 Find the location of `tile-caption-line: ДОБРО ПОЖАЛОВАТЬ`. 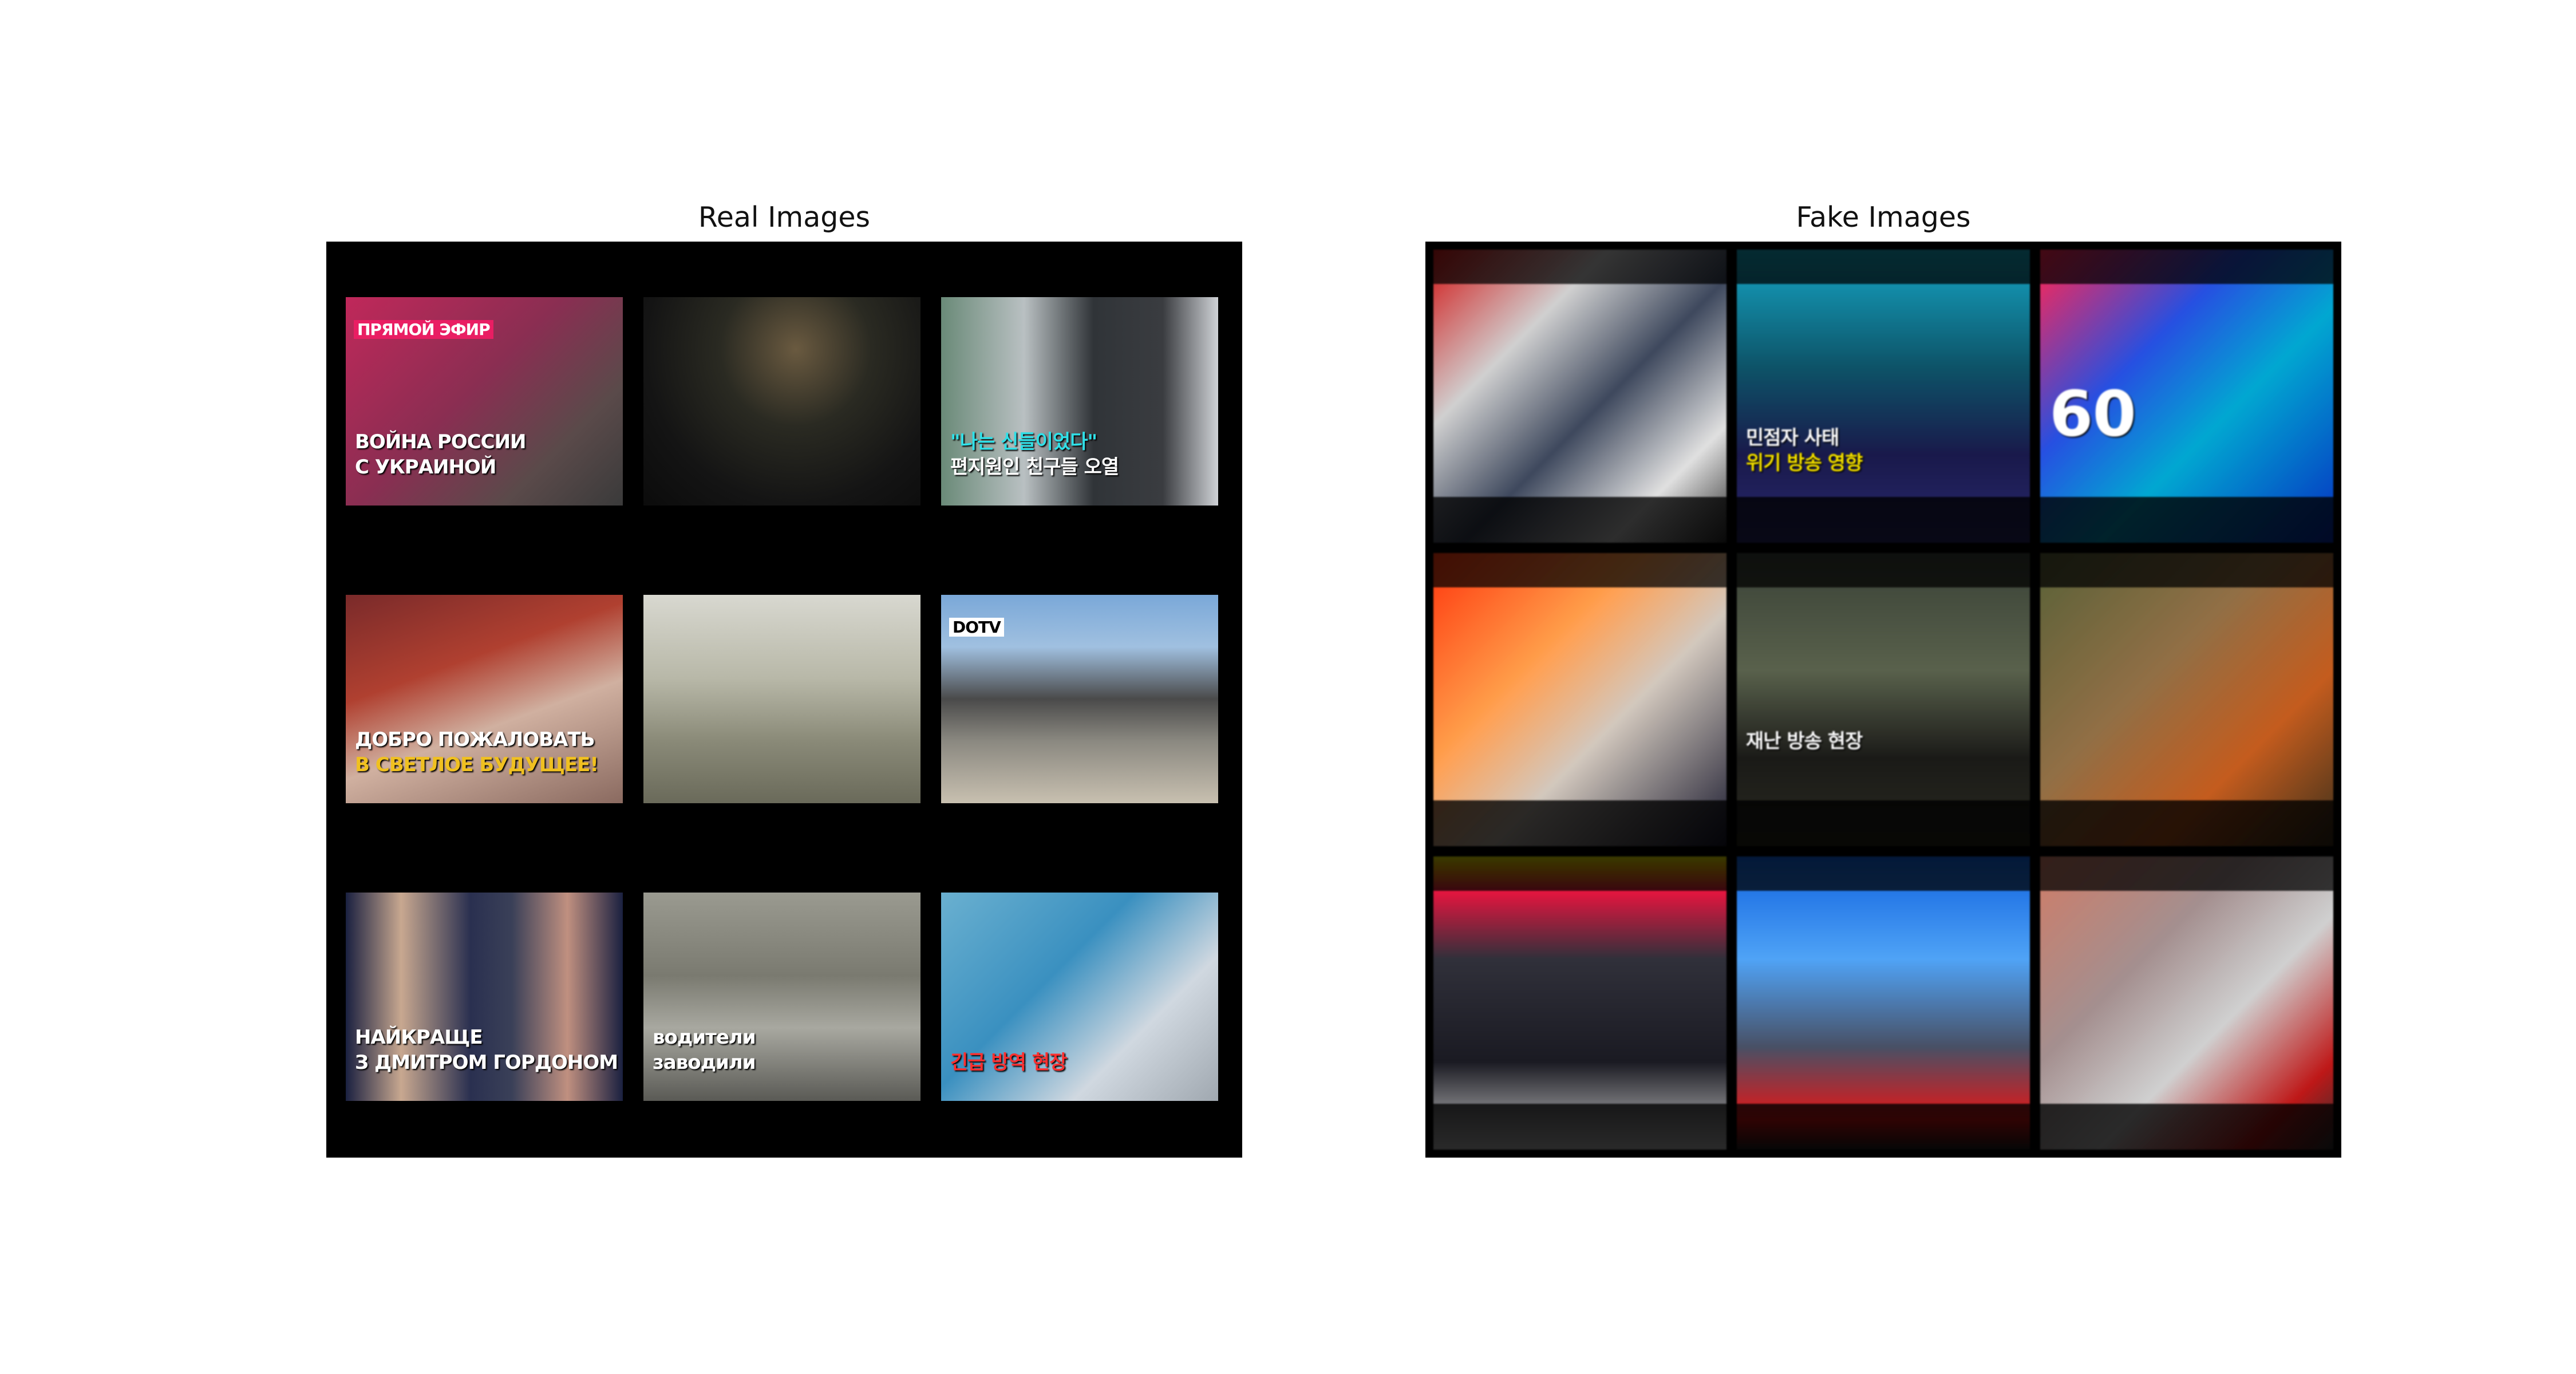

tile-caption-line: ДОБРО ПОЖАЛОВАТЬ is located at coordinates (475, 739).